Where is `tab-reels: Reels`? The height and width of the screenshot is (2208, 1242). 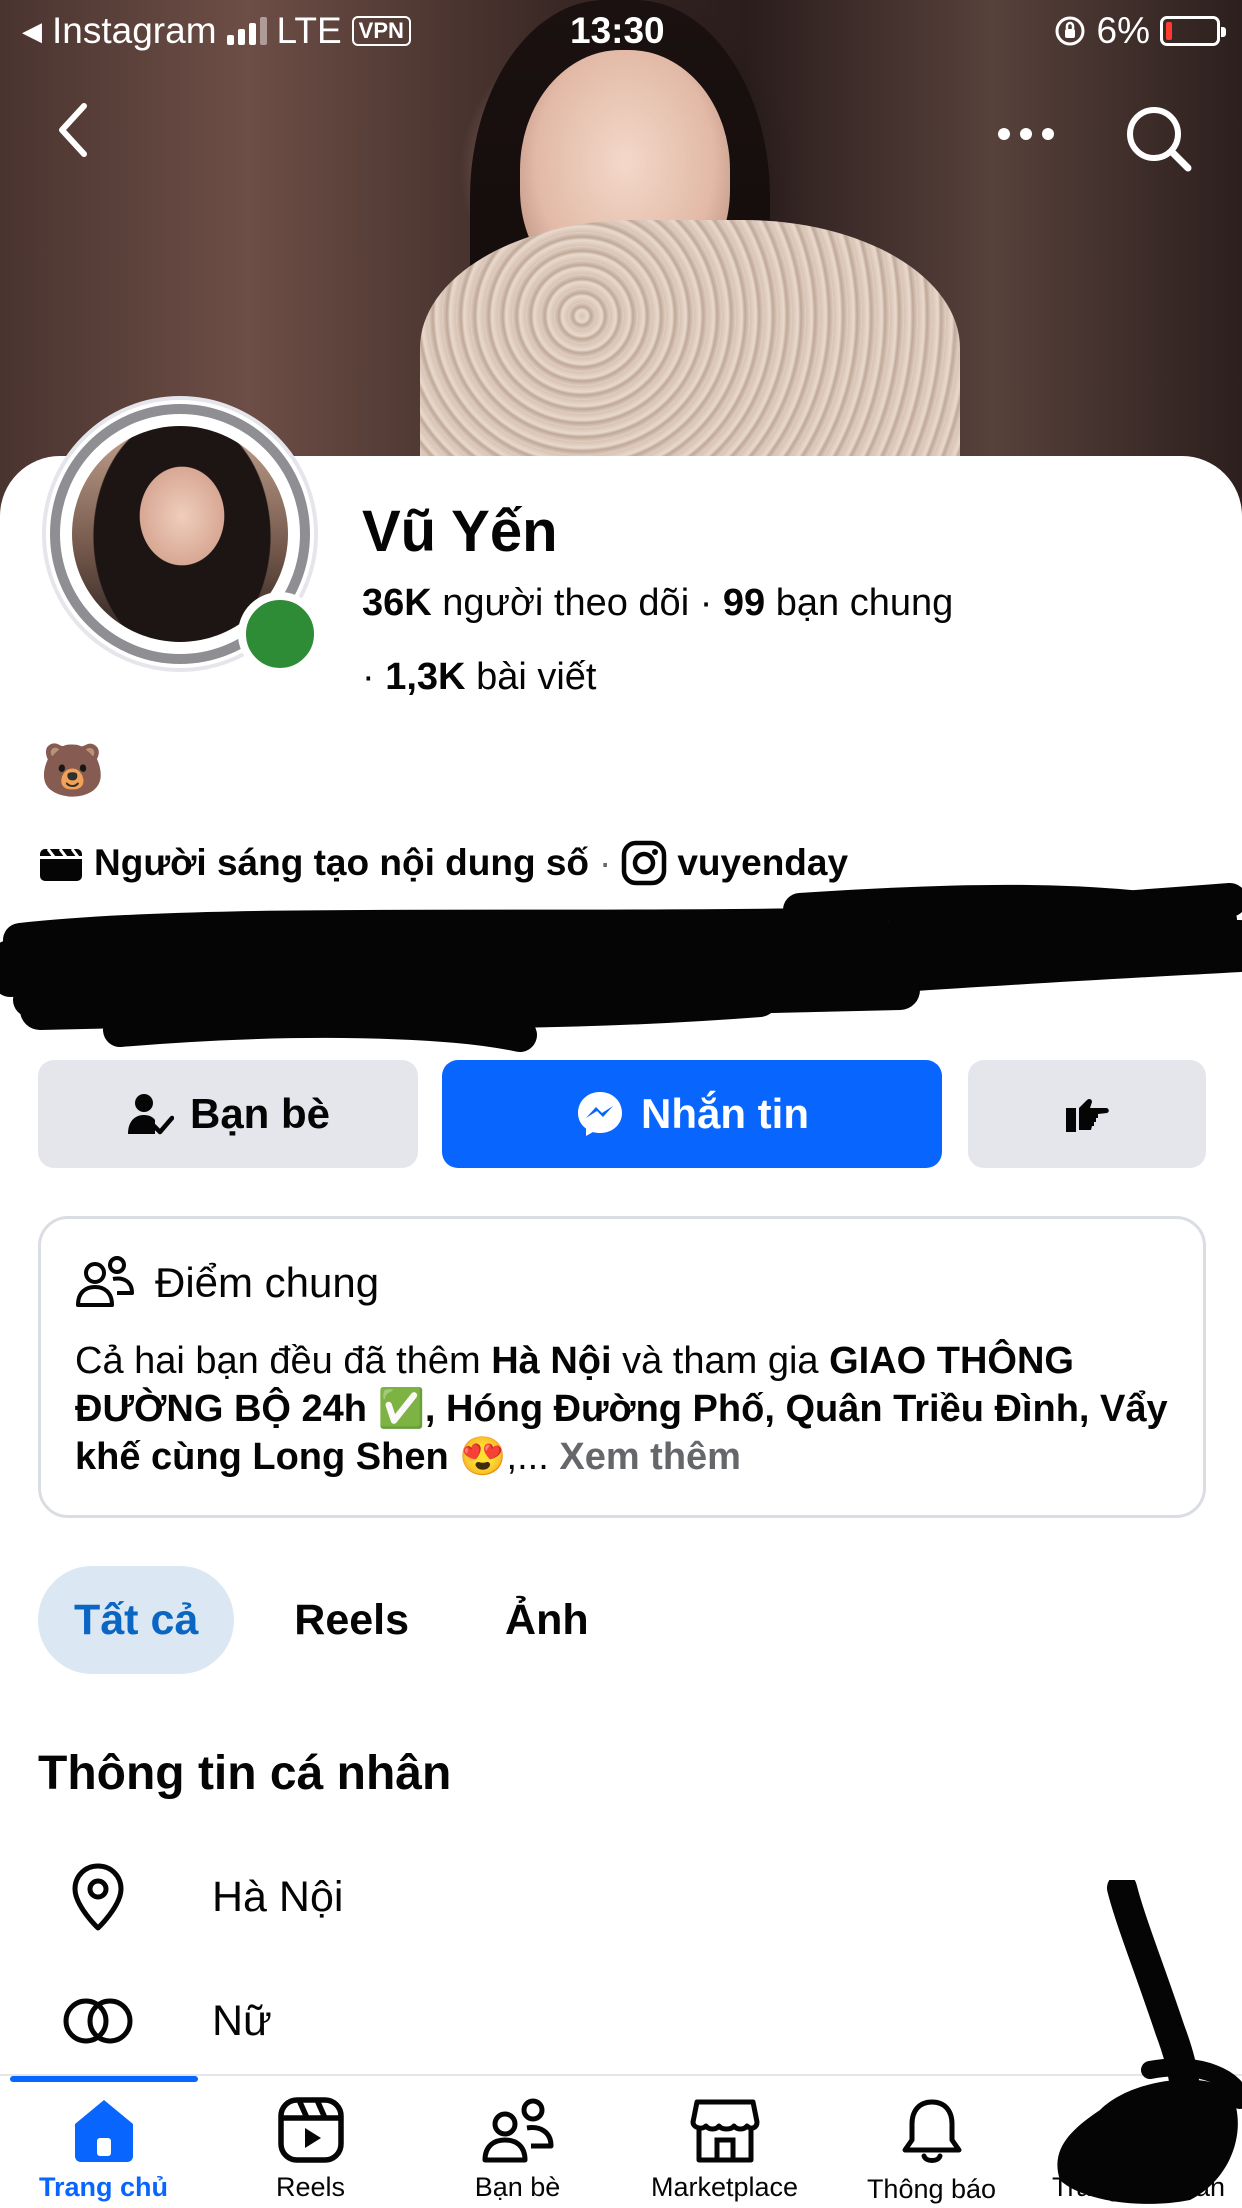 tab-reels: Reels is located at coordinates (351, 1620).